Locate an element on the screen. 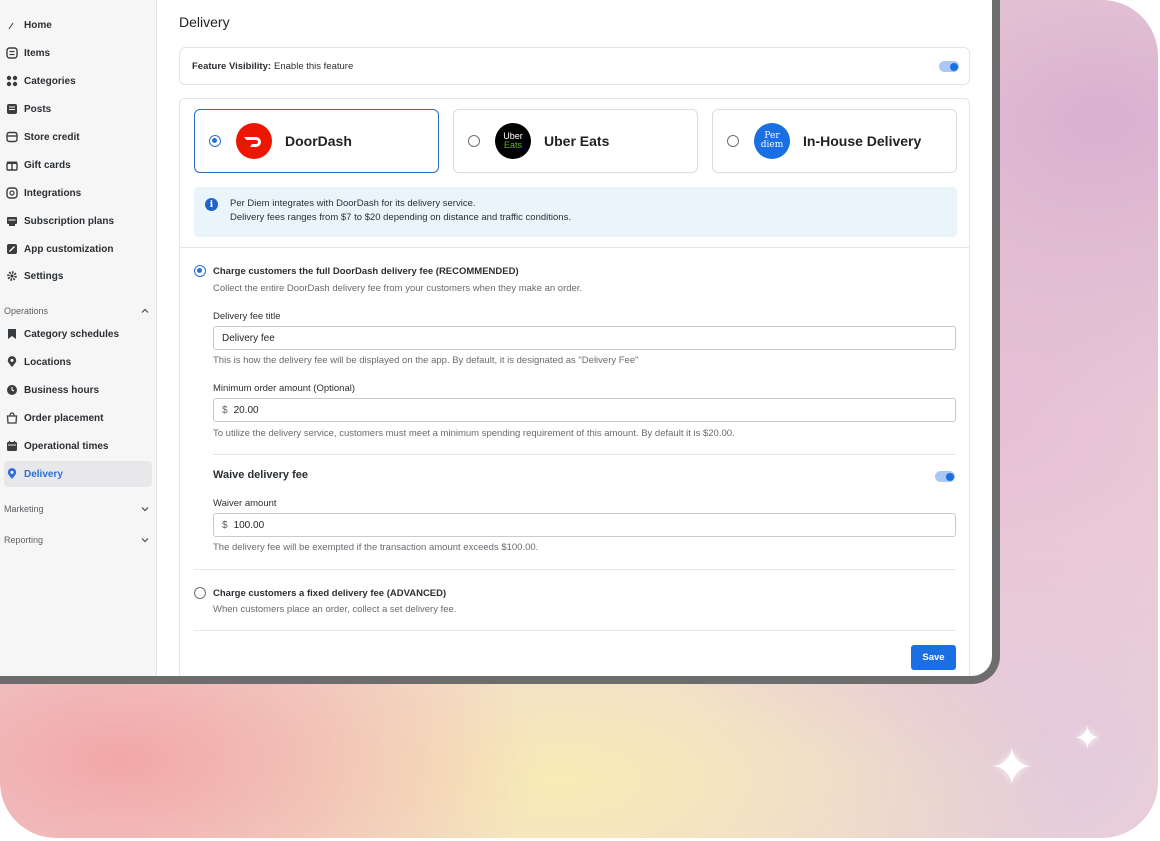  provider-in-house: Per diem In-House Delivery is located at coordinates (834, 141).